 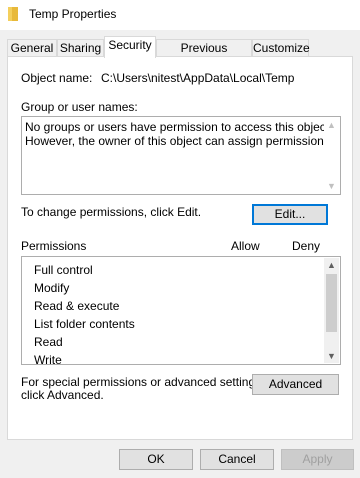 What do you see at coordinates (180, 15) in the screenshot?
I see `title-bar: Temp Properties` at bounding box center [180, 15].